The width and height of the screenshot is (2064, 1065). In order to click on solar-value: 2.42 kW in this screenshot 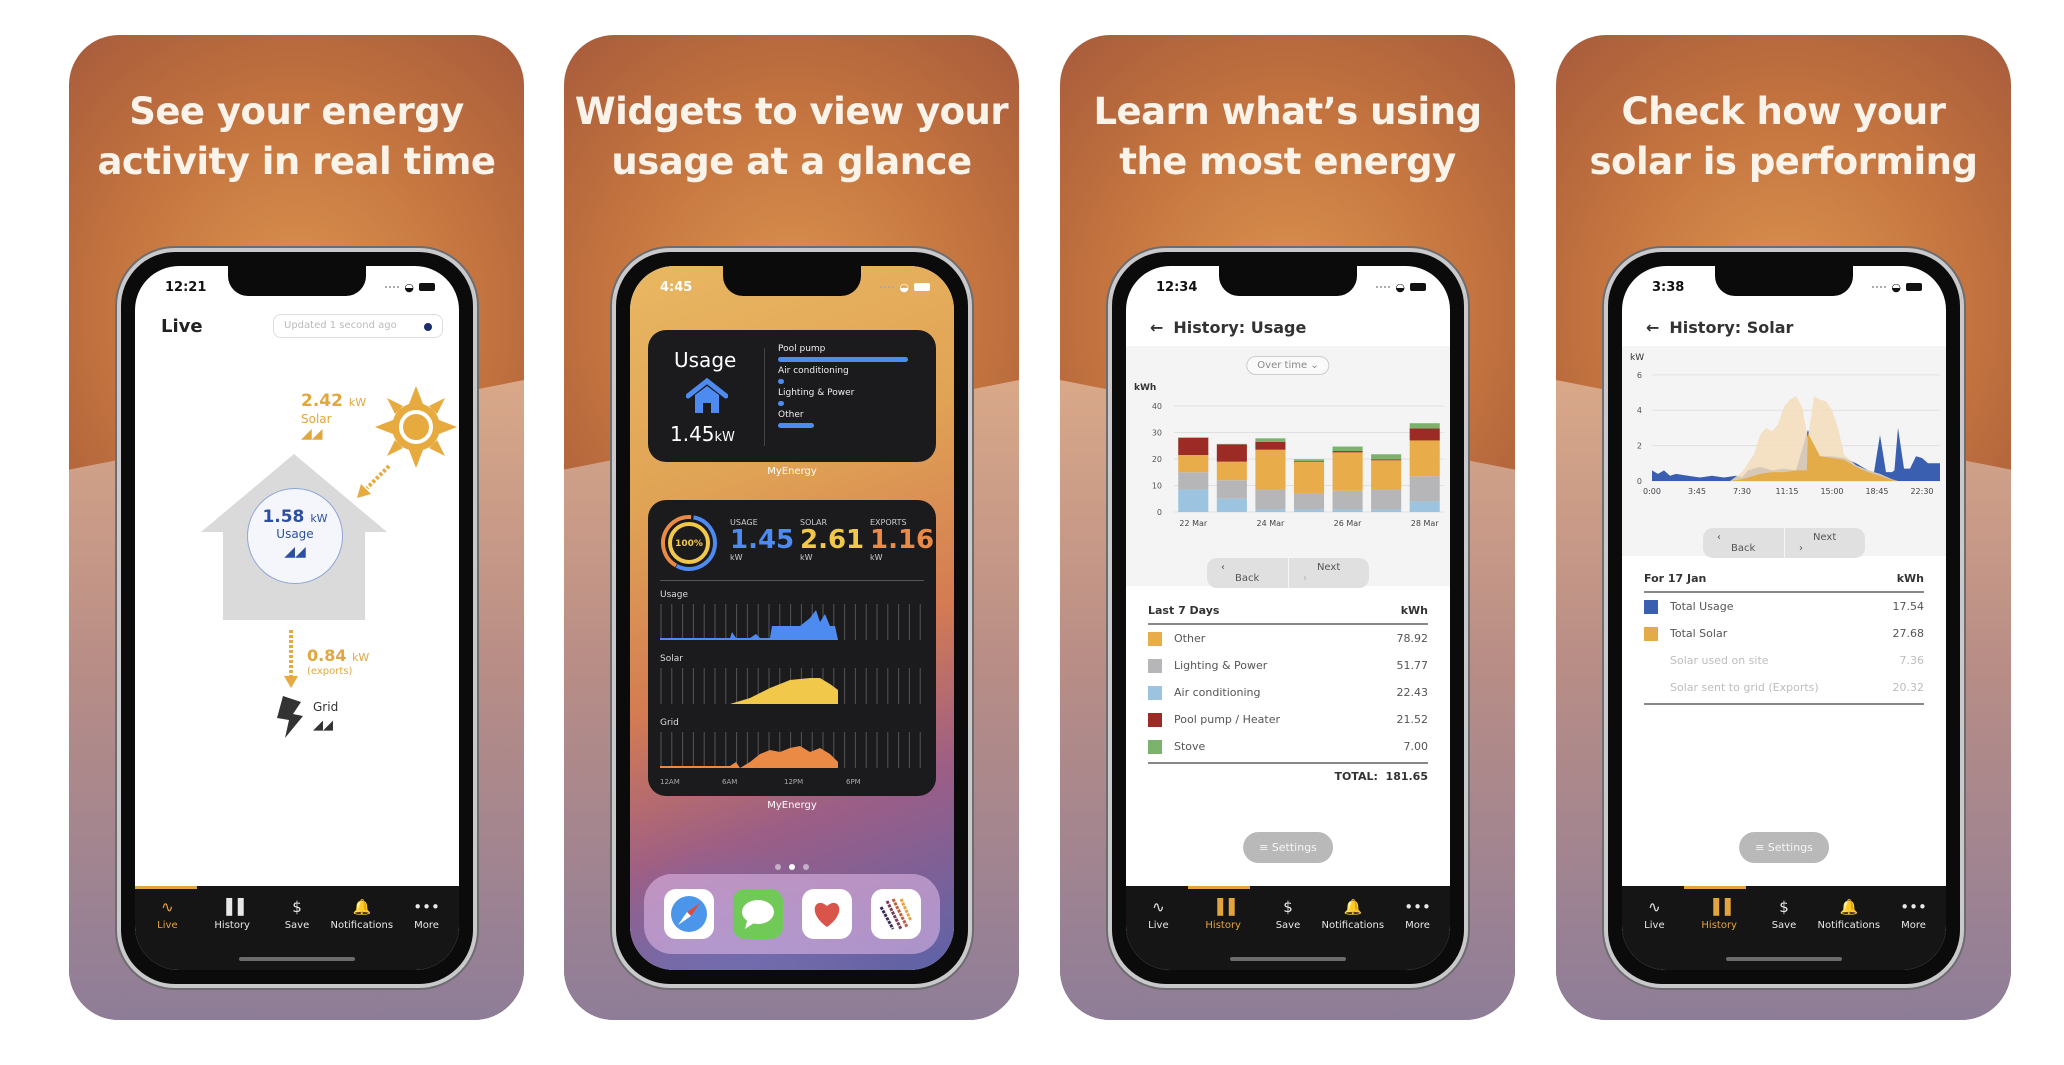, I will do `click(333, 401)`.